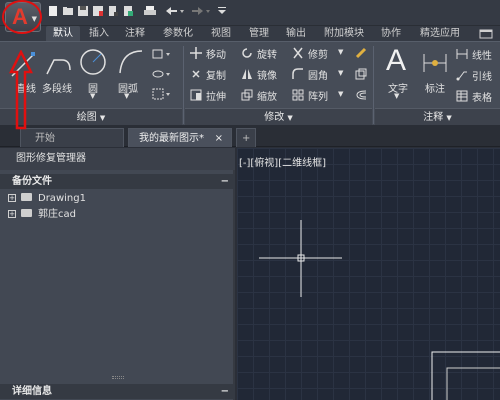  What do you see at coordinates (117, 391) in the screenshot?
I see `details-section: 详细信息 −` at bounding box center [117, 391].